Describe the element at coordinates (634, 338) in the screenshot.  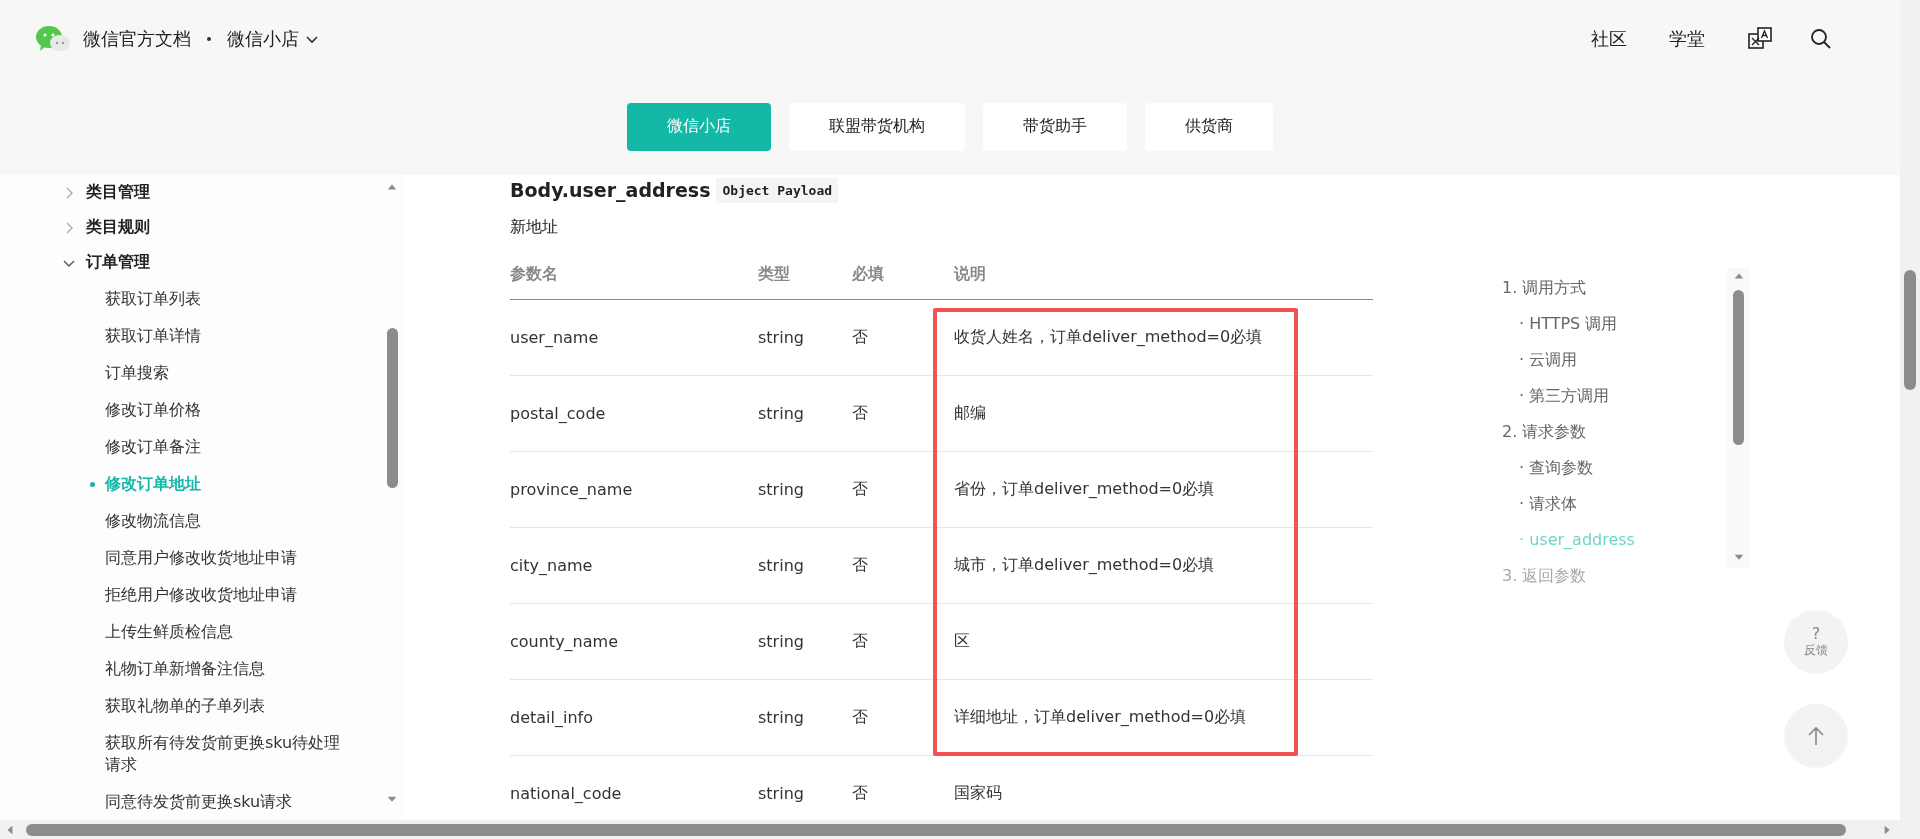
I see `table-cell: user_name` at that location.